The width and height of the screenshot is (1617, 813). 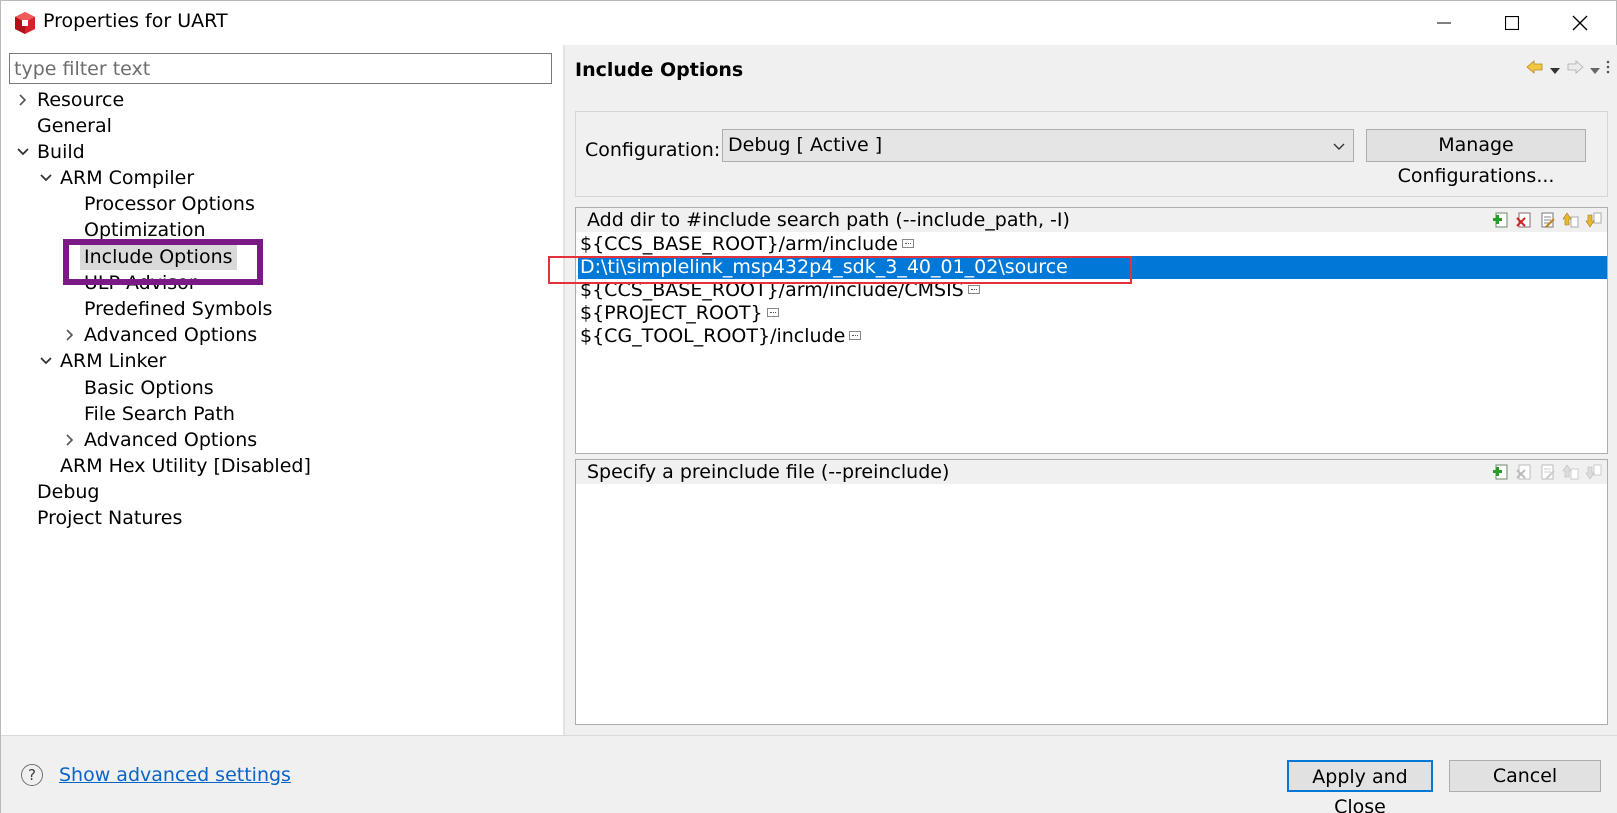 I want to click on tree-item-label: Build, so click(x=61, y=152).